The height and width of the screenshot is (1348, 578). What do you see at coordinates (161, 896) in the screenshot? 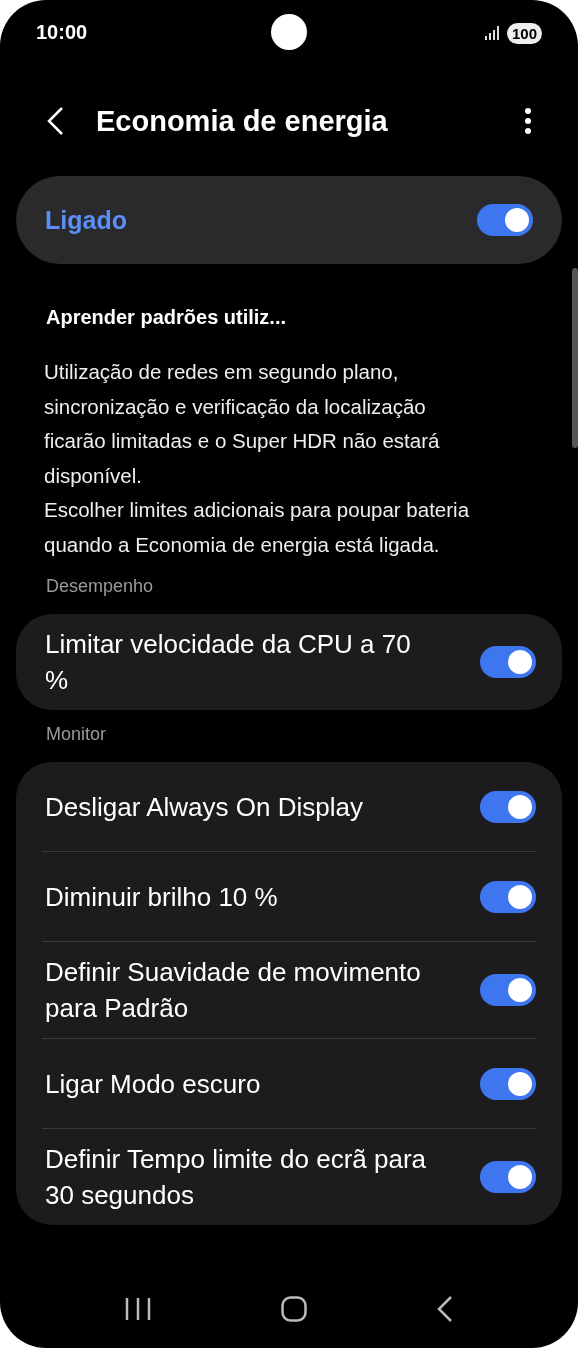
I see `setting-label: Diminuir brilho 10 %` at bounding box center [161, 896].